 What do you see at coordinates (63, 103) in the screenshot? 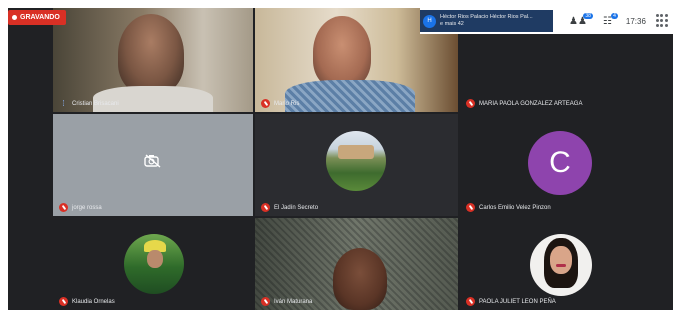
I see `mic-on-icon: ⁞` at bounding box center [63, 103].